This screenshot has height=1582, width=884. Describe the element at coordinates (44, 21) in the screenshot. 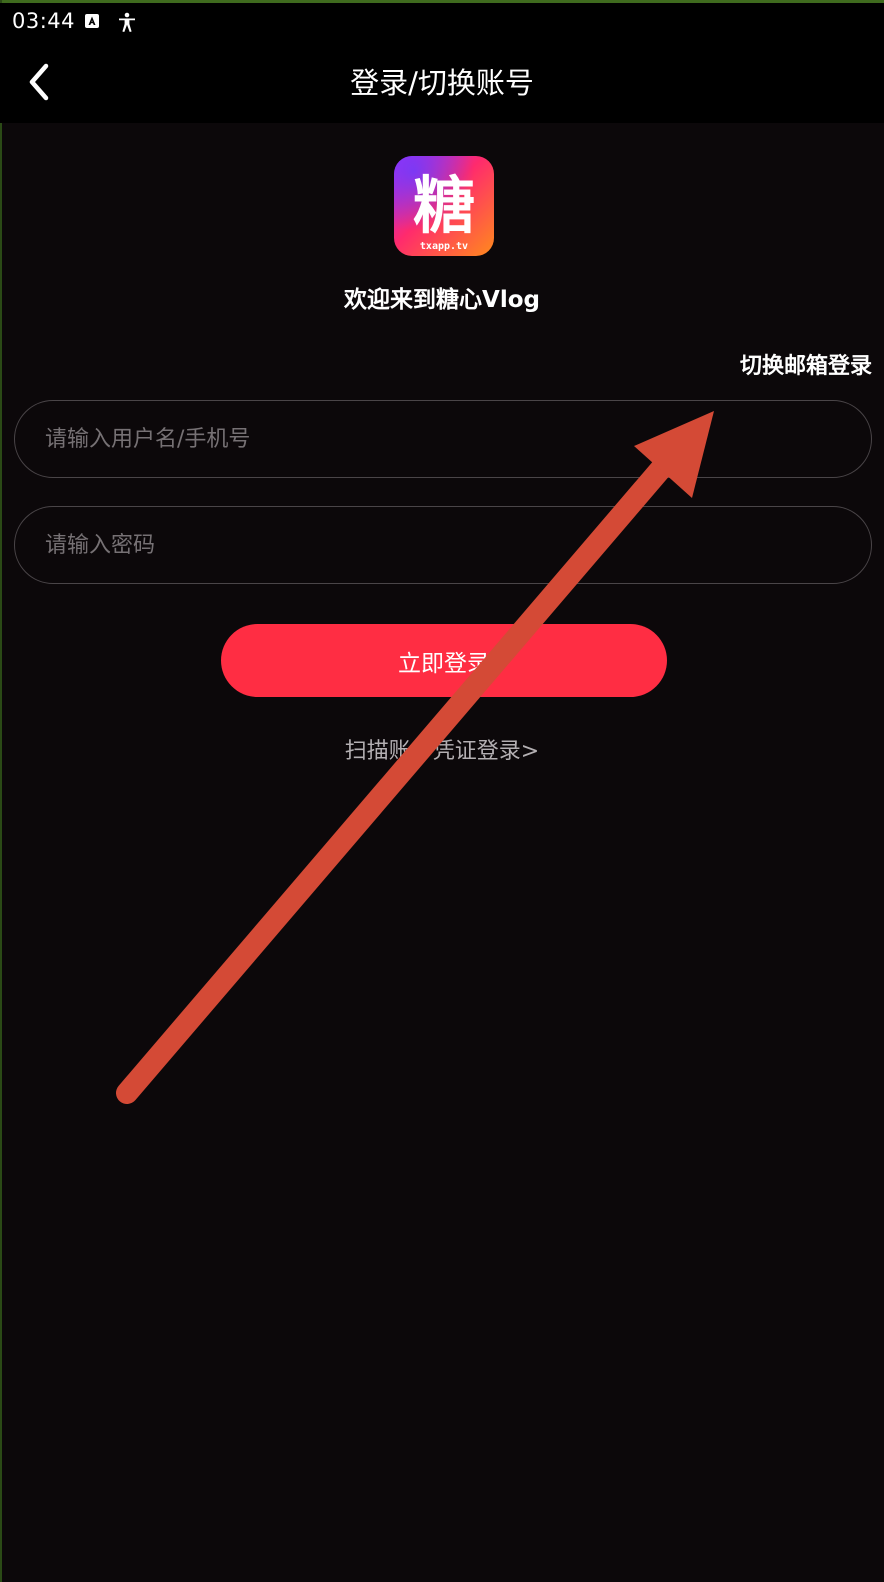

I see `status-time: 03:44` at that location.